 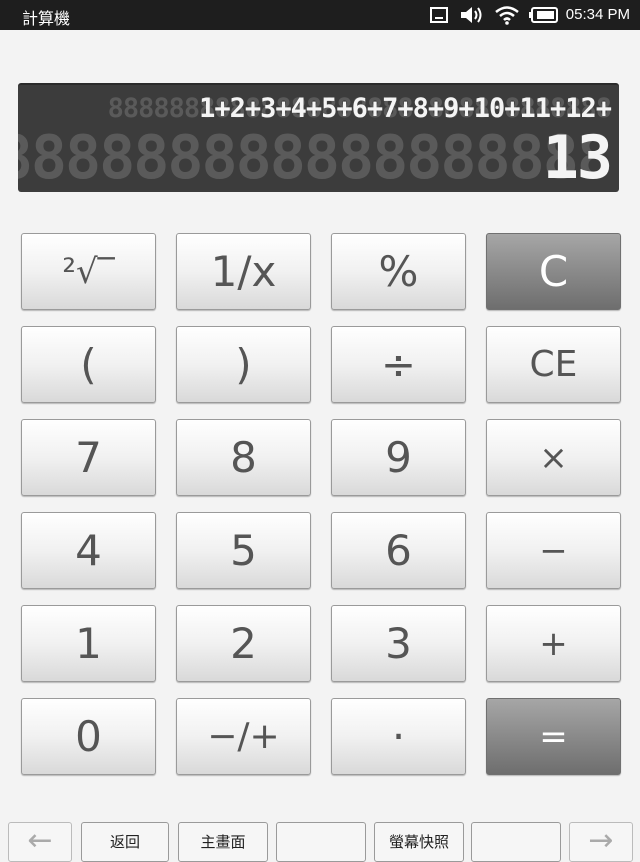 What do you see at coordinates (320, 15) in the screenshot?
I see `status-bar: 計算機 05:34 PM` at bounding box center [320, 15].